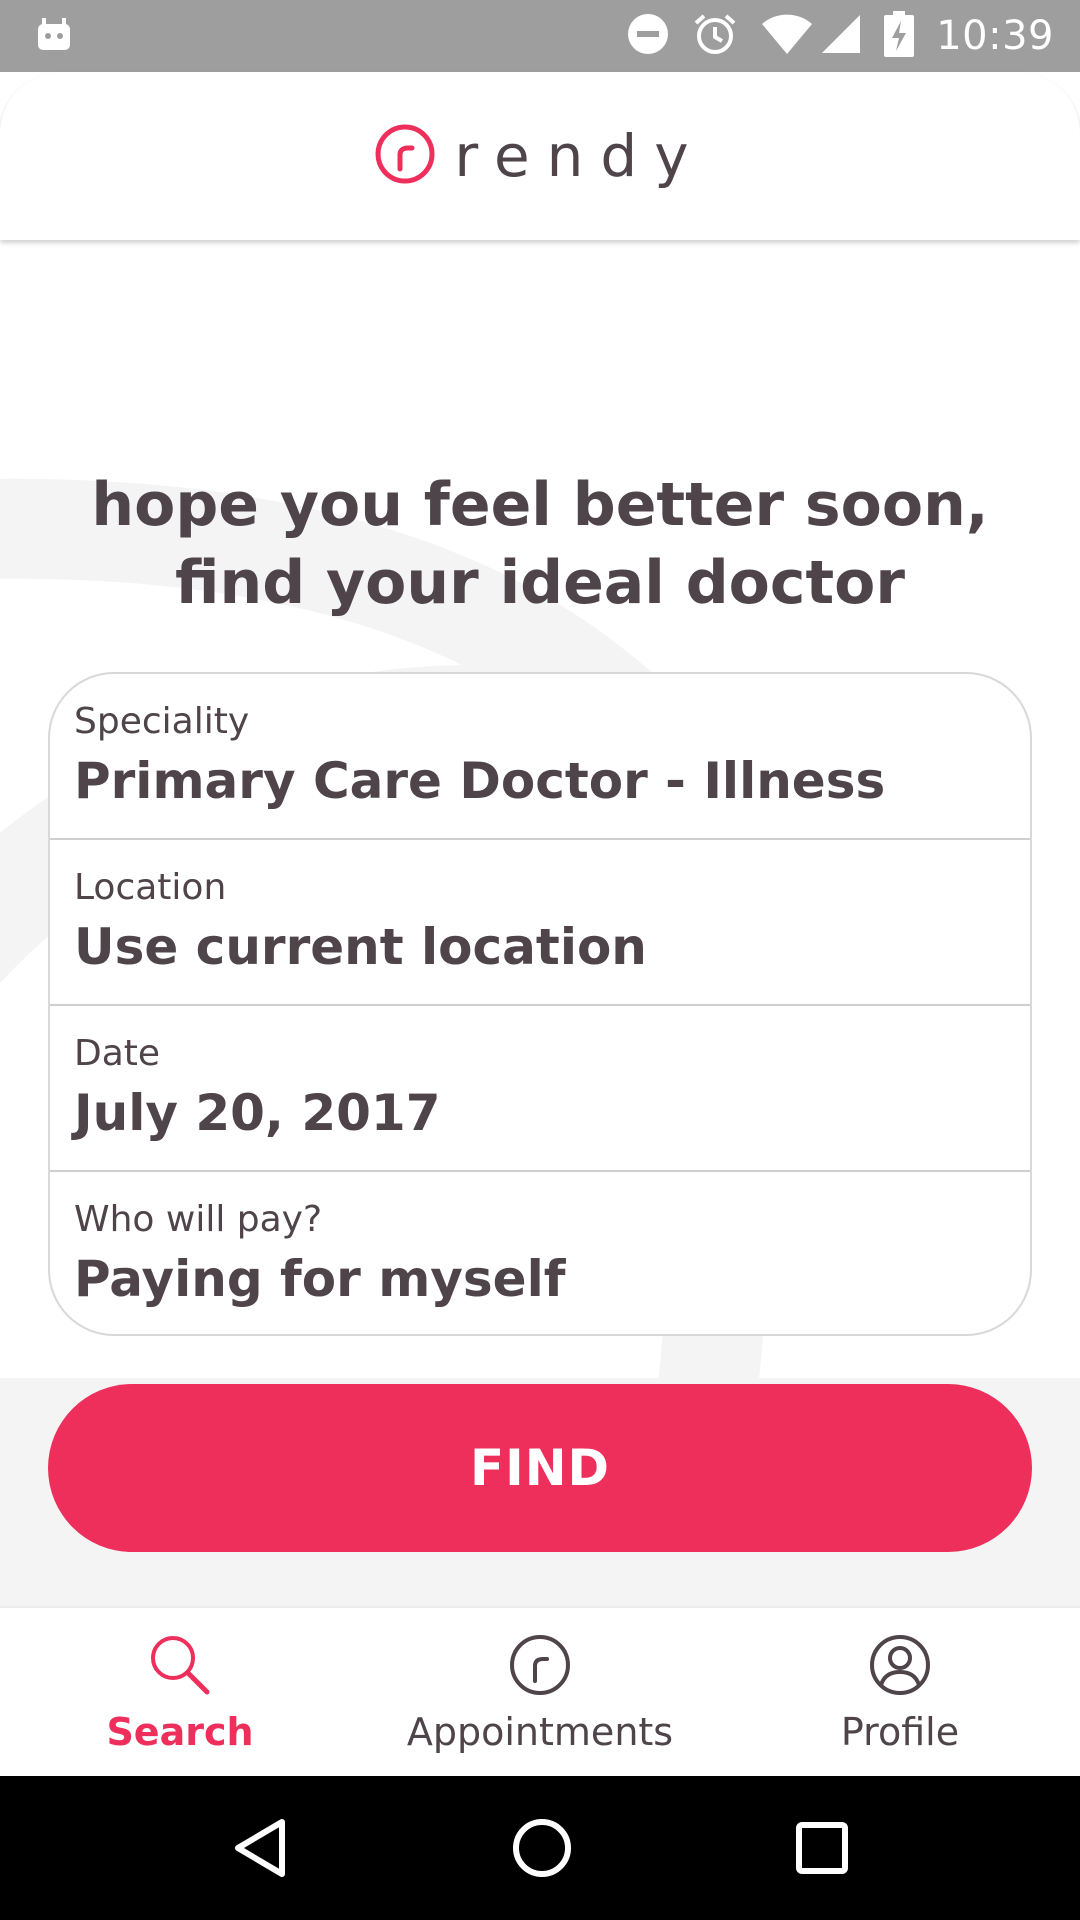  Describe the element at coordinates (648, 36) in the screenshot. I see `do-not-disturb-icon` at that location.